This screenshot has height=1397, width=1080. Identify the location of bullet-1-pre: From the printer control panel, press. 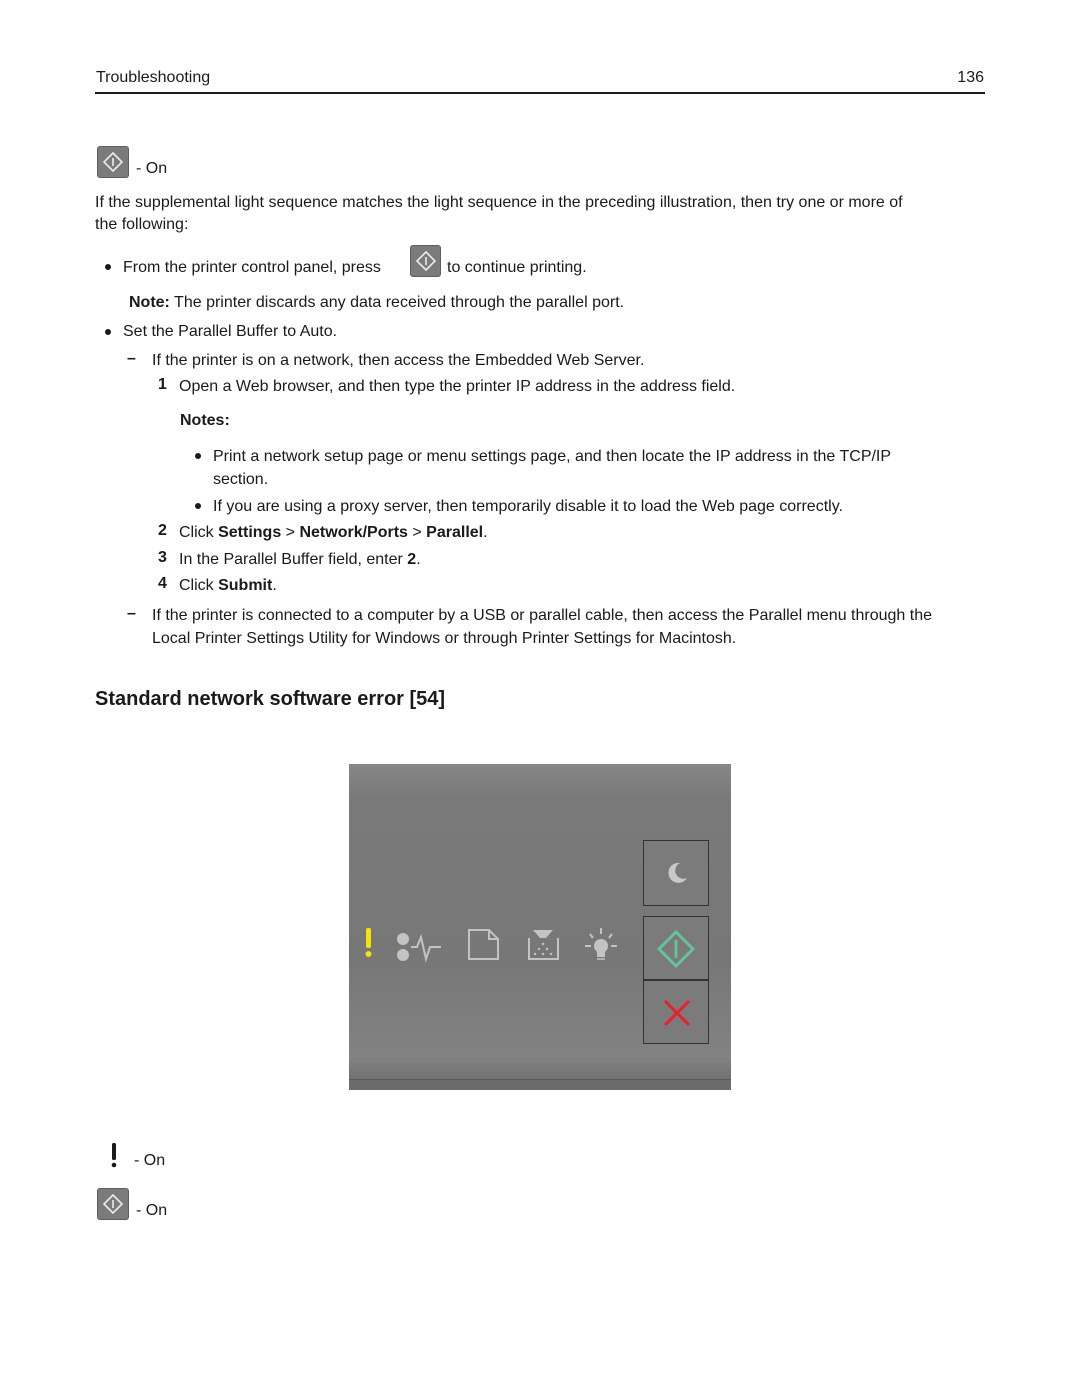
(252, 267).